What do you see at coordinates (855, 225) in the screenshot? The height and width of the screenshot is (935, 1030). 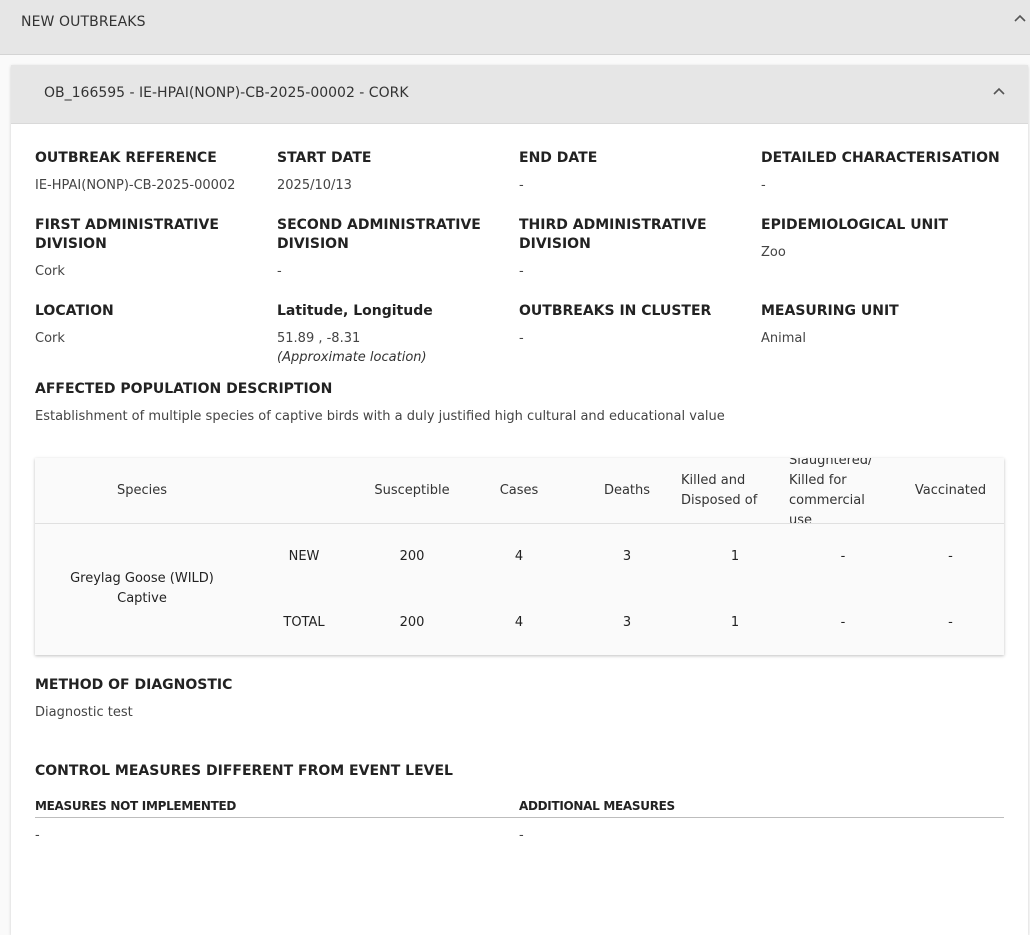 I see `field-label: EPIDEMIOLOGICAL UNIT` at bounding box center [855, 225].